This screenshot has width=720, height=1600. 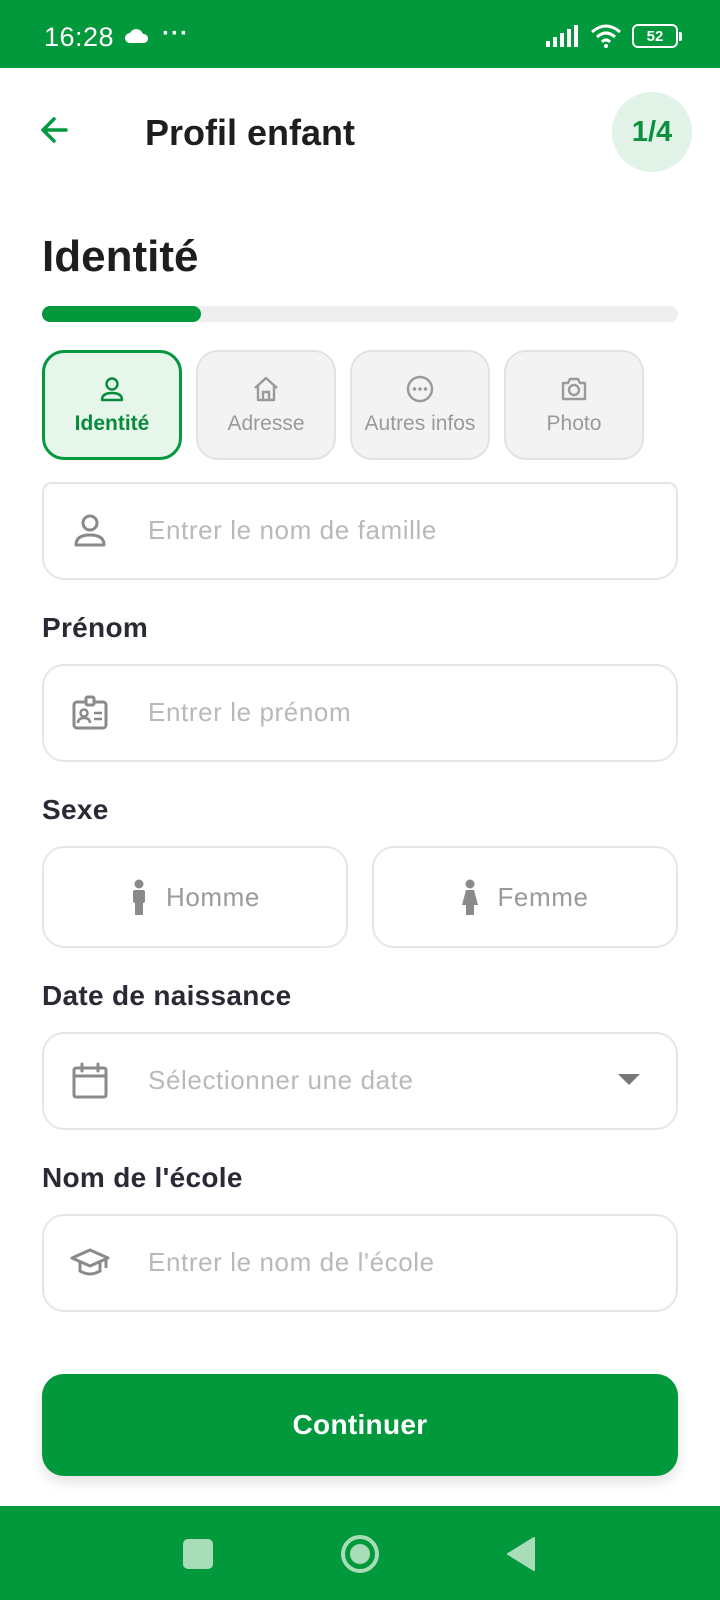 What do you see at coordinates (543, 896) in the screenshot?
I see `gender-female-label: Femme` at bounding box center [543, 896].